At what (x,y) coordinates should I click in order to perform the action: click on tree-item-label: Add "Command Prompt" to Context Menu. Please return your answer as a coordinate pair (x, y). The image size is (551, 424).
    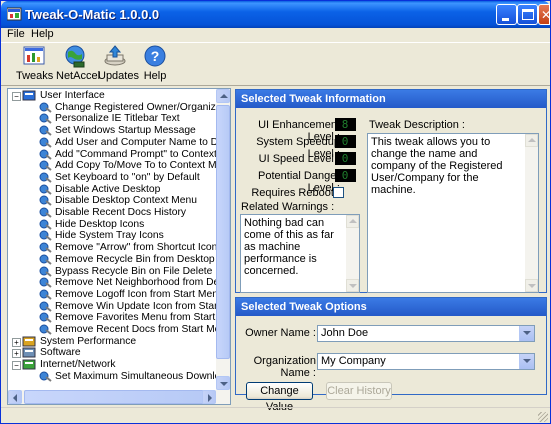
    Looking at the image, I should click on (143, 154).